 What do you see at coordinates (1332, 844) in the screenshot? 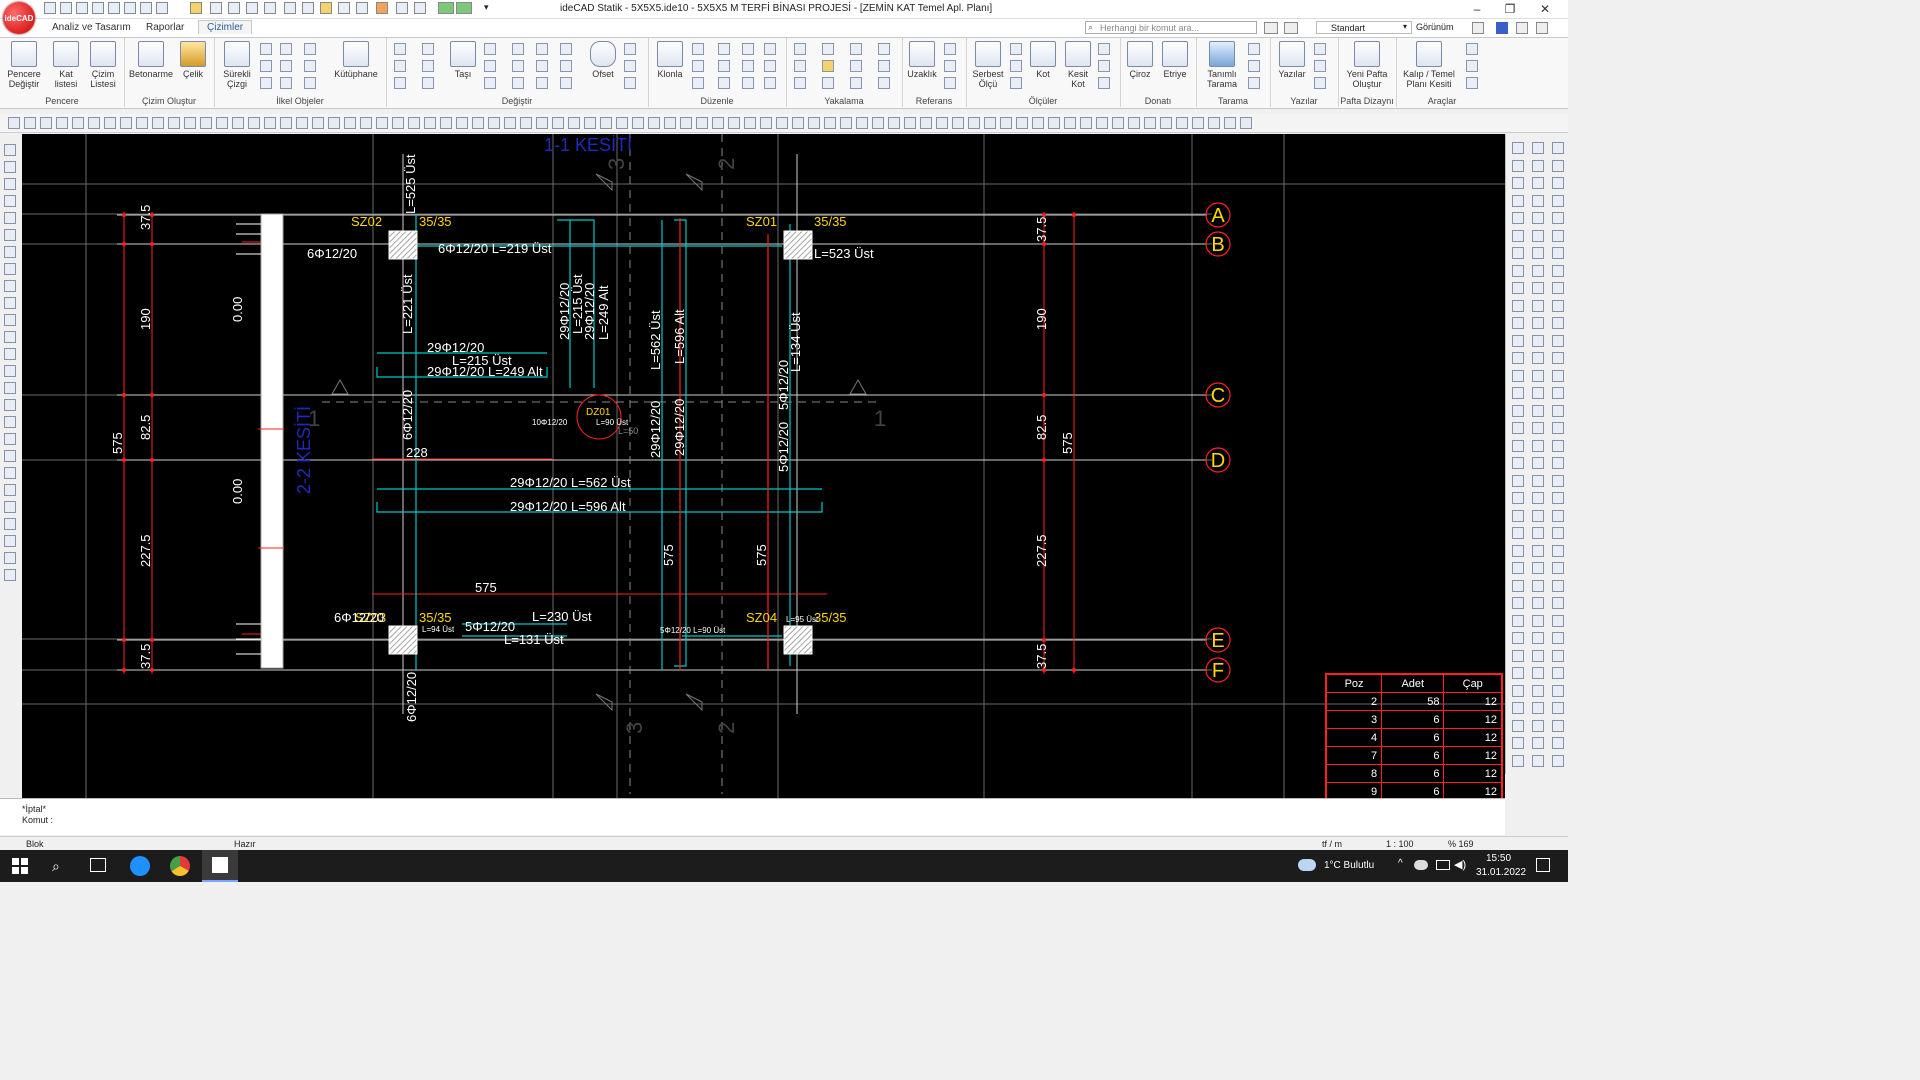
I see `status-unit: tf / m` at bounding box center [1332, 844].